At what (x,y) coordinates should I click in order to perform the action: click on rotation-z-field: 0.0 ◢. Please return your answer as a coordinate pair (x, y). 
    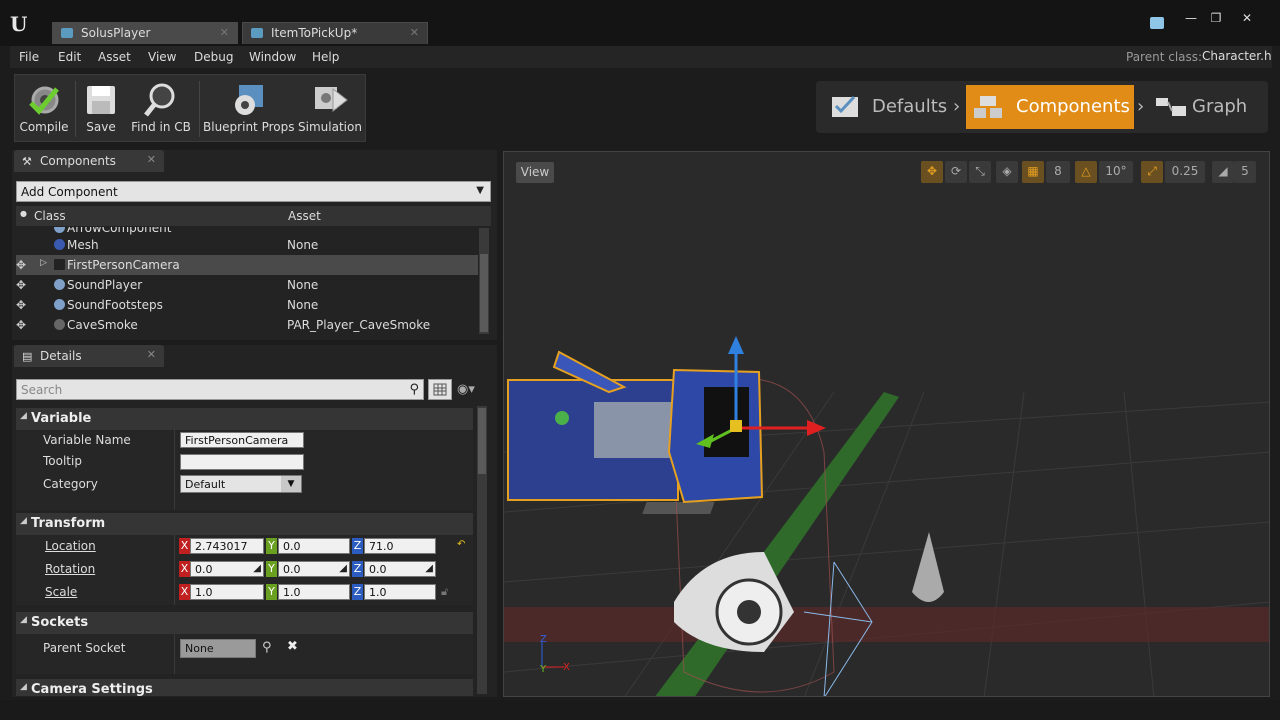
    Looking at the image, I should click on (400, 569).